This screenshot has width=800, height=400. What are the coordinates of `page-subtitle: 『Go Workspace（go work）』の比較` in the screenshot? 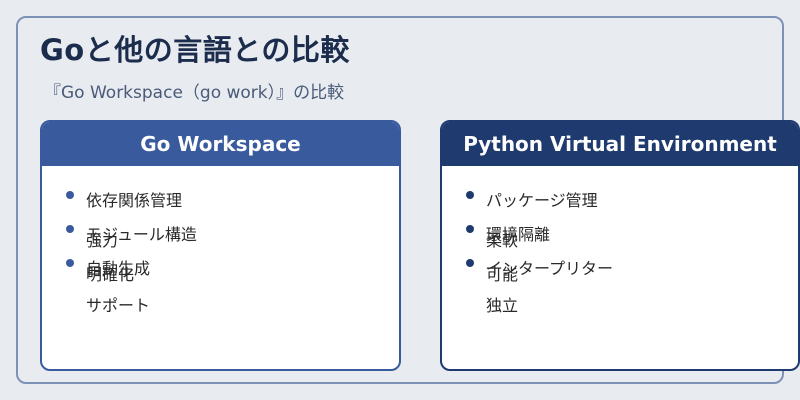 It's located at (194, 93).